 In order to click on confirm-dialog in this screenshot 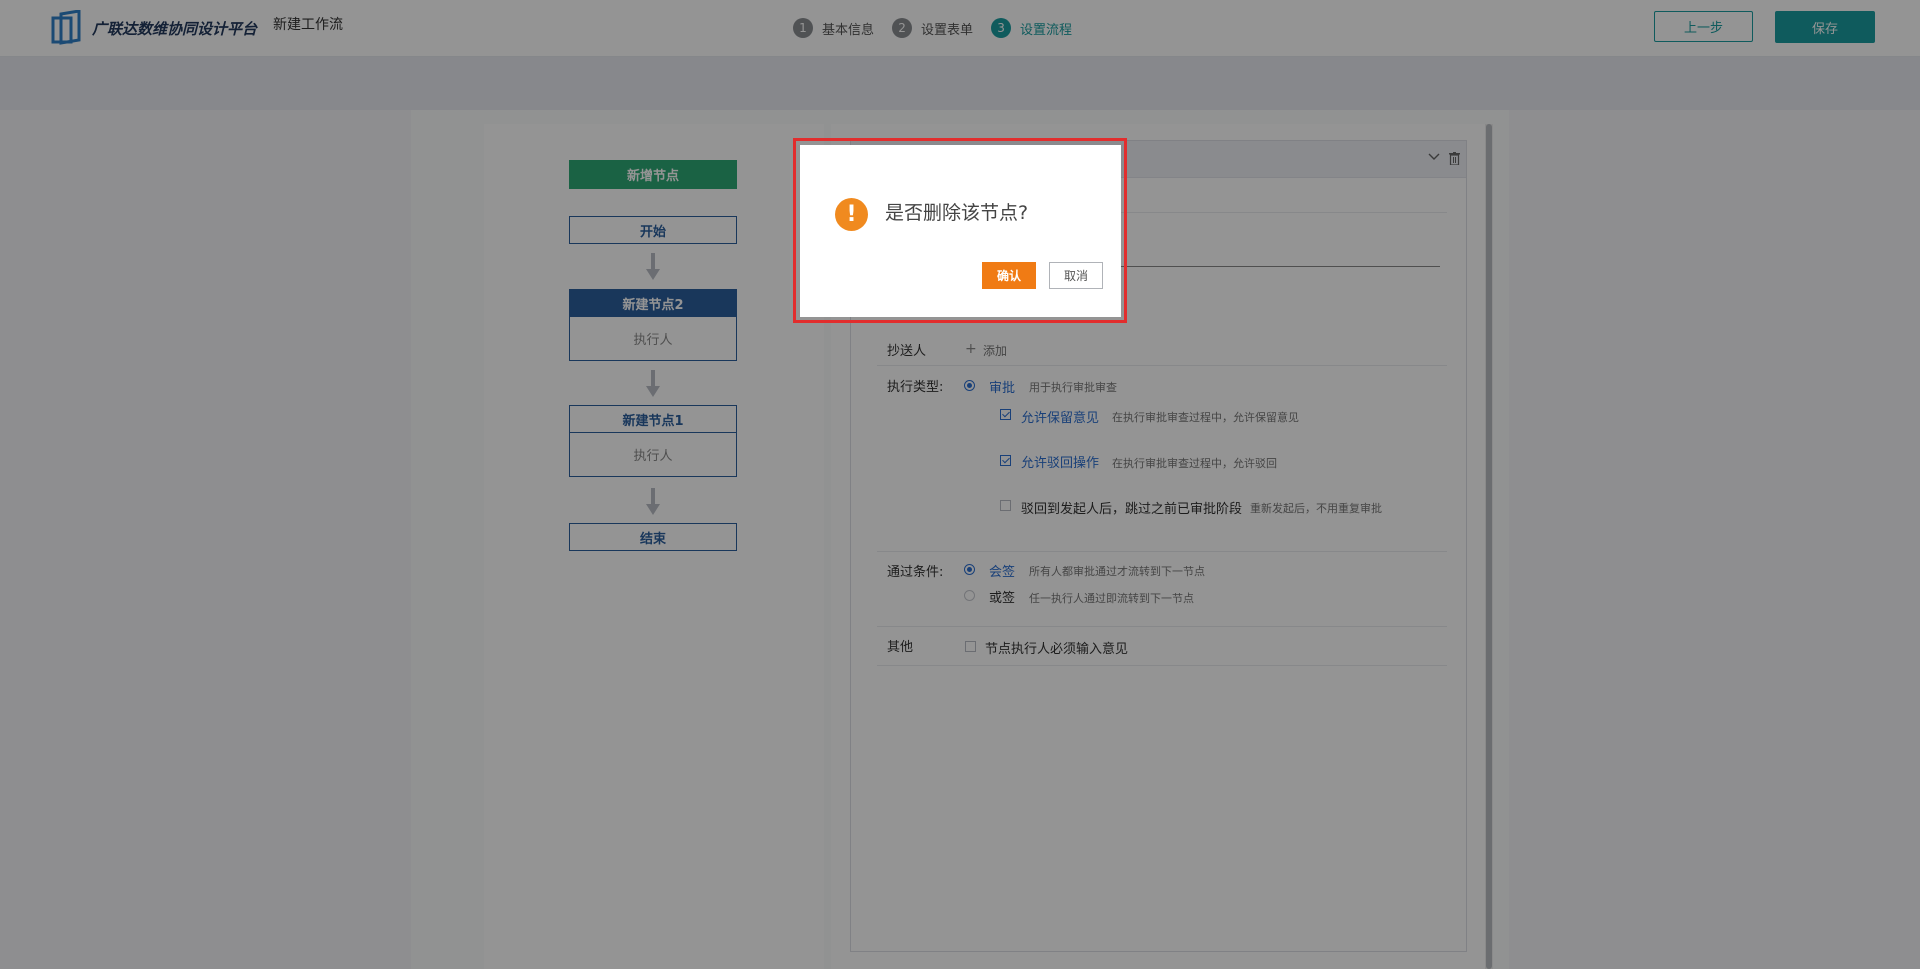, I will do `click(960, 231)`.